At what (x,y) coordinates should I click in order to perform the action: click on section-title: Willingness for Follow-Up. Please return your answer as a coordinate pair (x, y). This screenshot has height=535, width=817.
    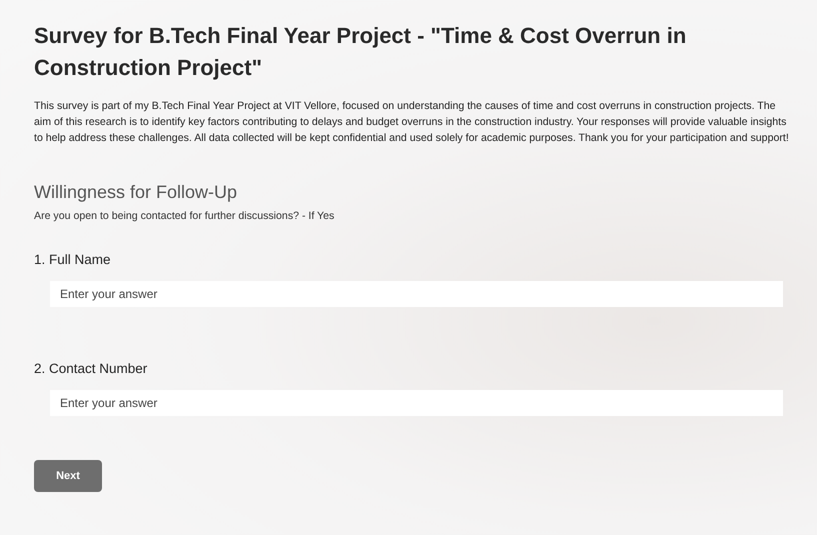
    Looking at the image, I should click on (136, 192).